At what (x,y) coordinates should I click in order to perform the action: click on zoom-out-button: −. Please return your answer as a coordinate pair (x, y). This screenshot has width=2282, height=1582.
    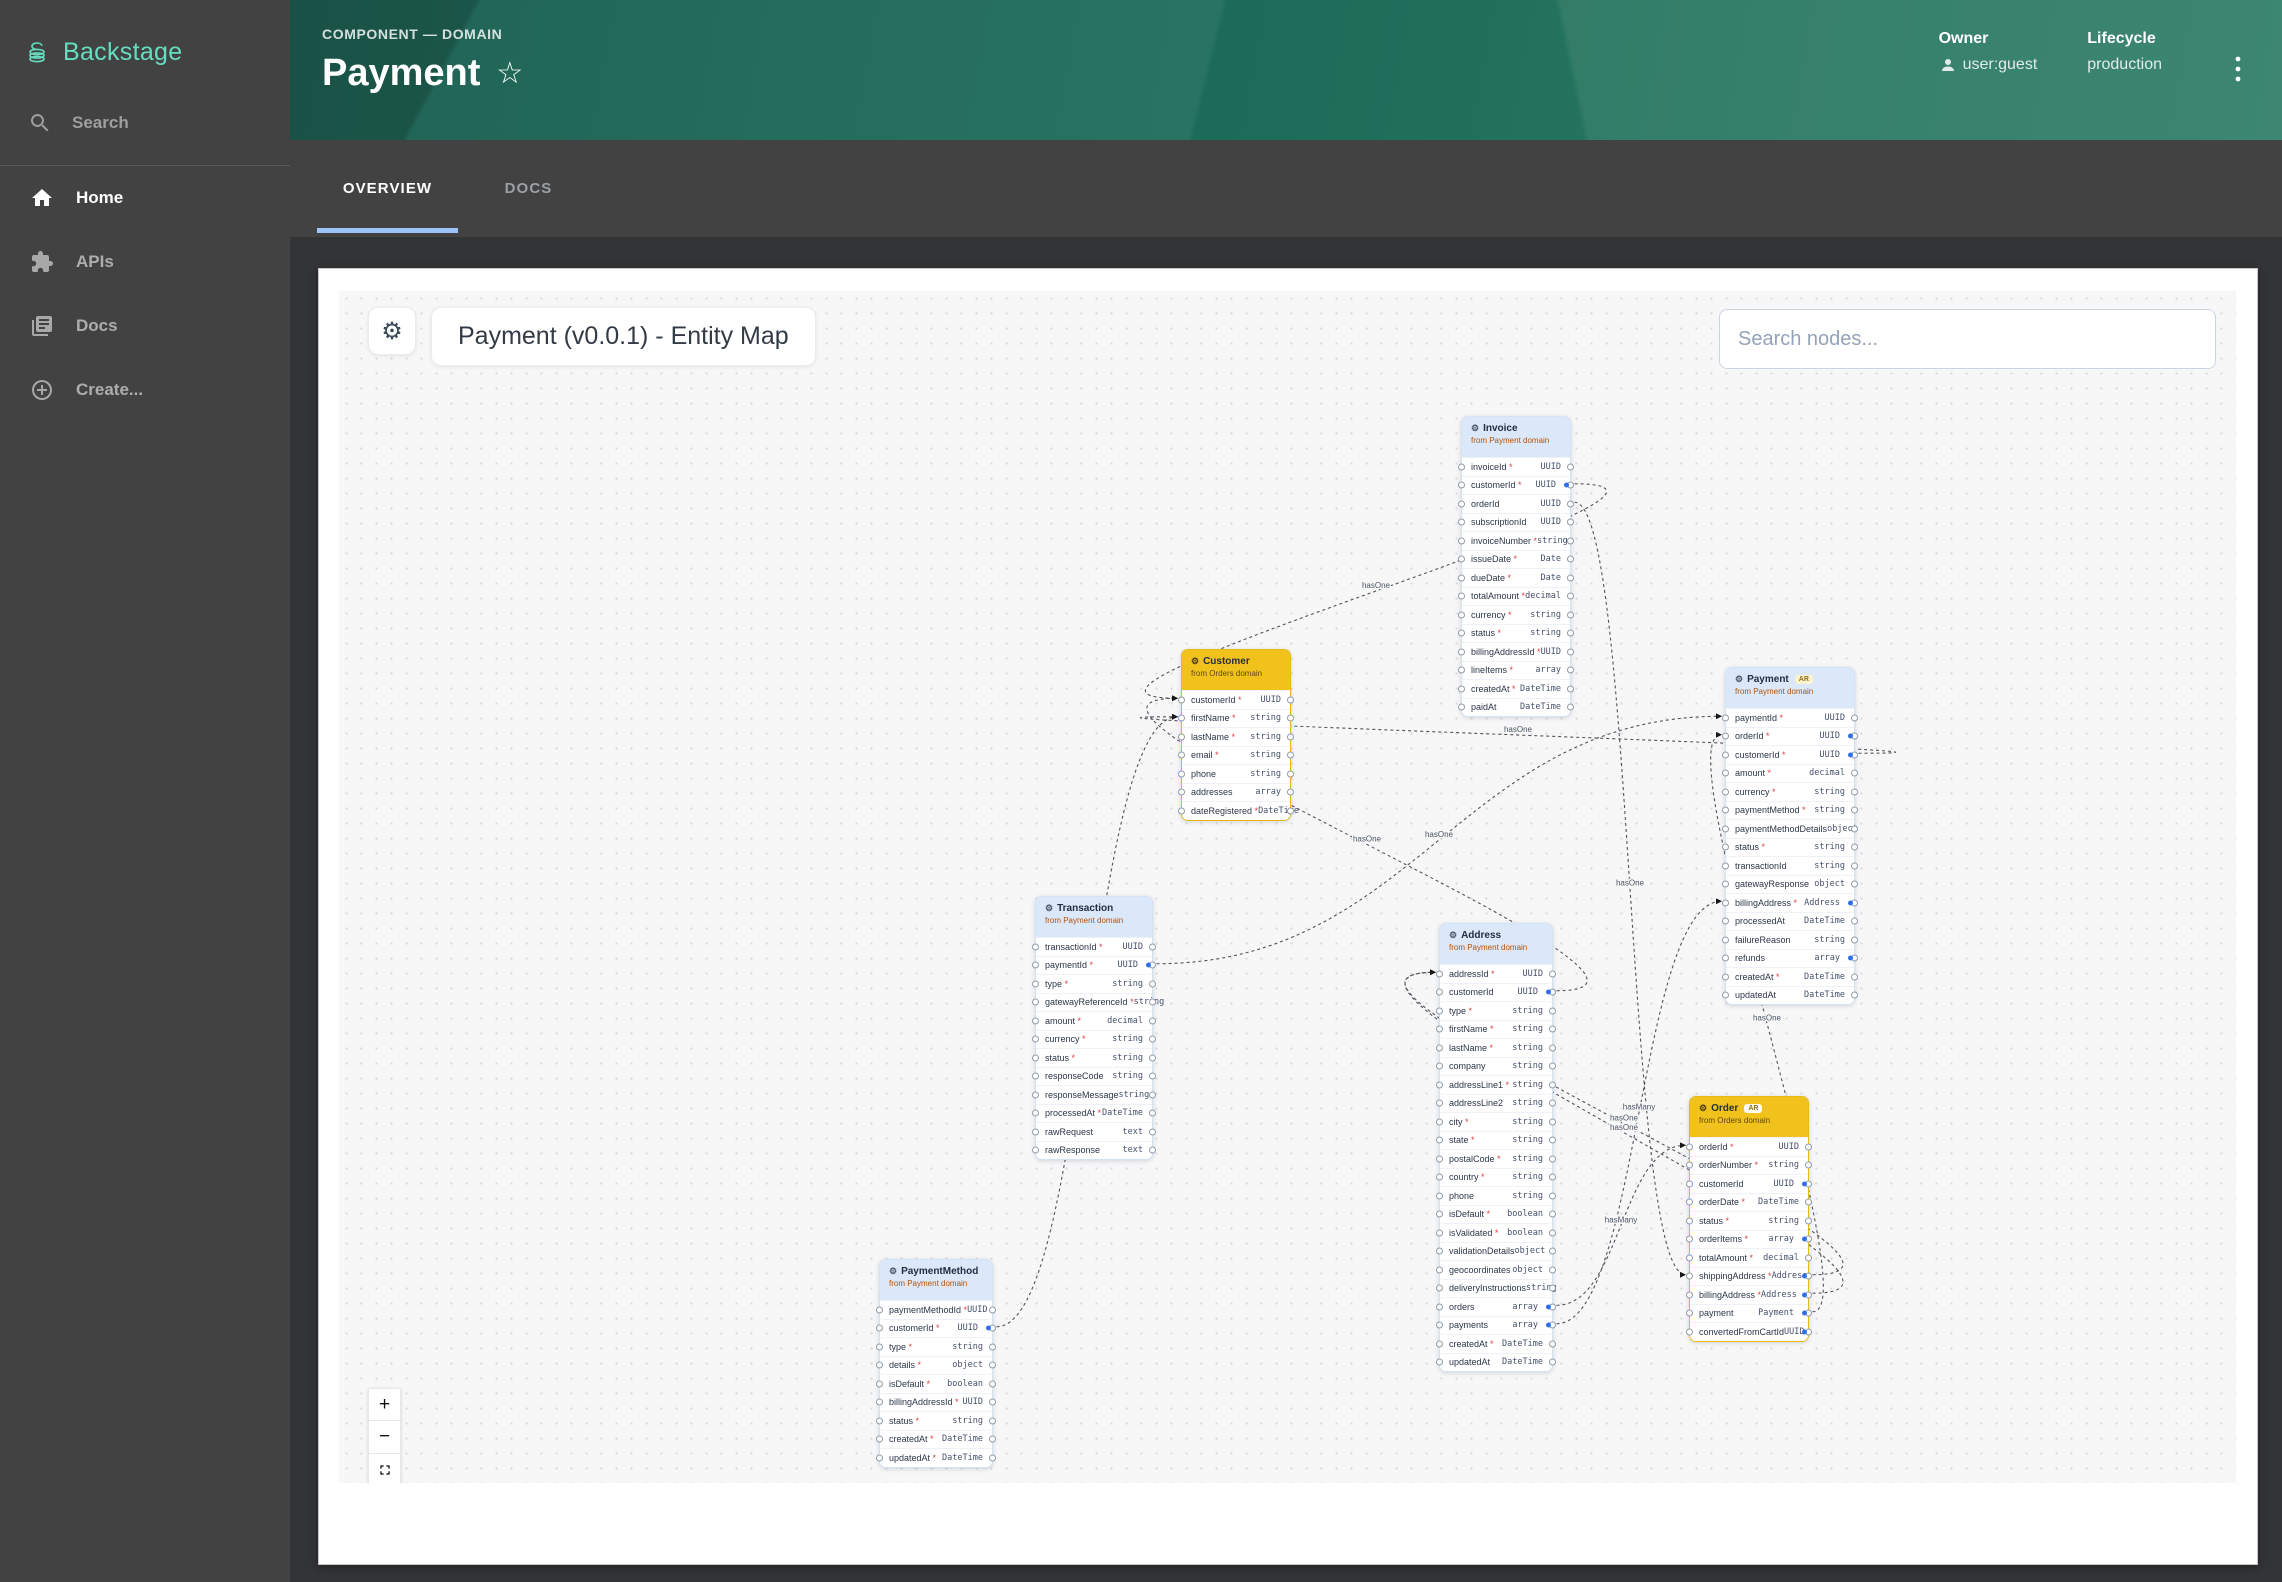
    Looking at the image, I should click on (384, 1437).